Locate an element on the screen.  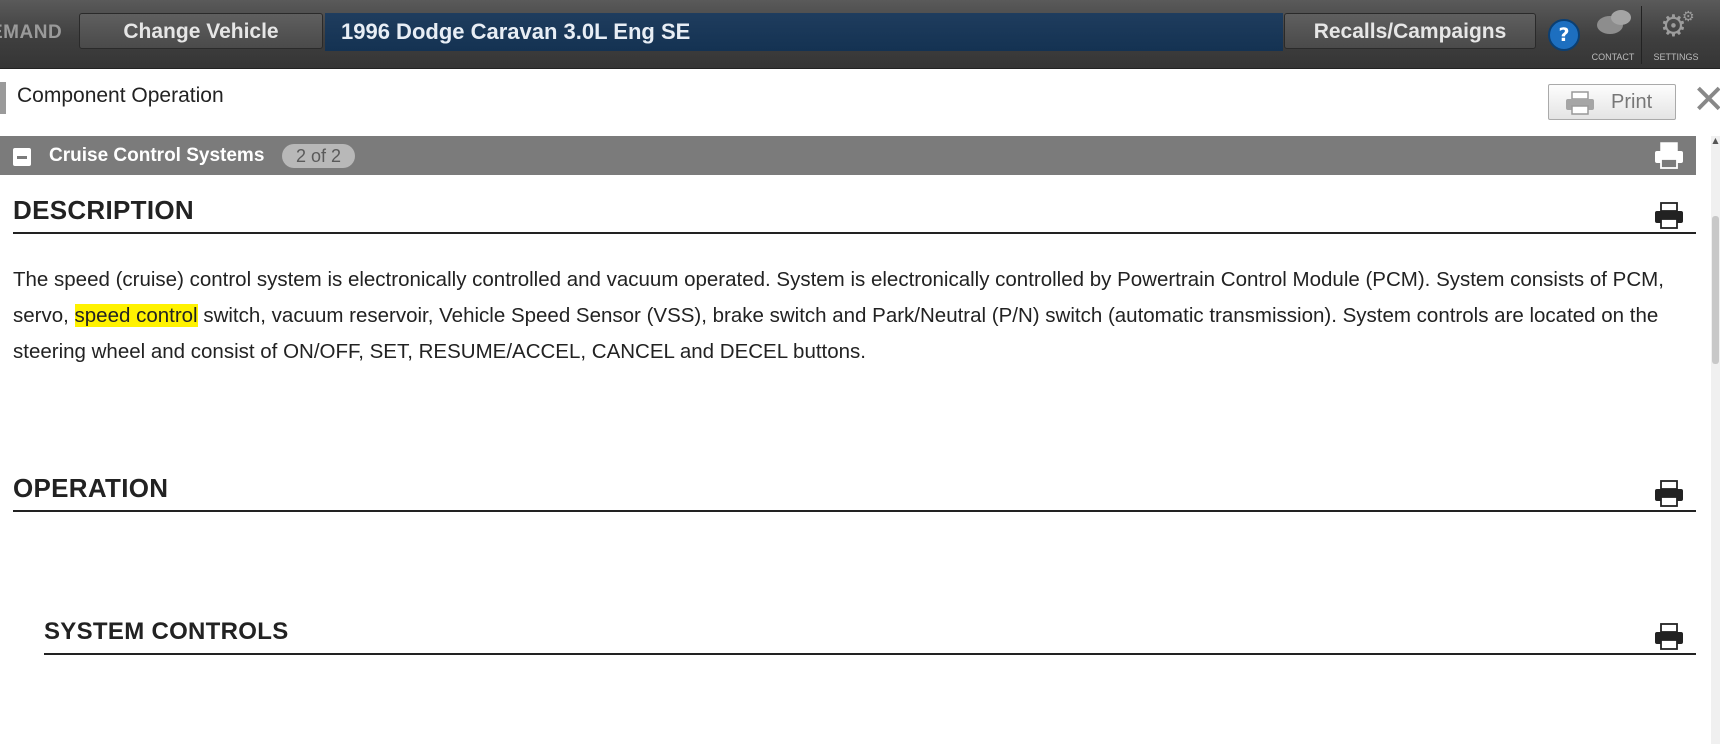
scroll-up-arrow-icon: ▲ is located at coordinates (1715, 141).